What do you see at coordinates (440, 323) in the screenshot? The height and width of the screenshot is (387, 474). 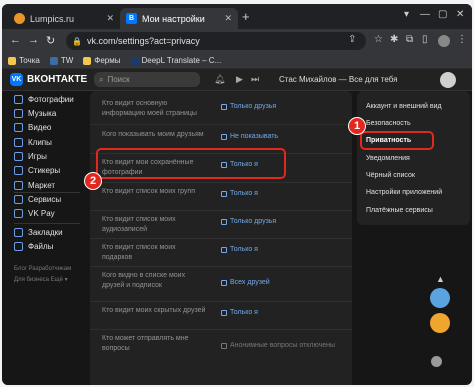 I see `vk-play-icon` at bounding box center [440, 323].